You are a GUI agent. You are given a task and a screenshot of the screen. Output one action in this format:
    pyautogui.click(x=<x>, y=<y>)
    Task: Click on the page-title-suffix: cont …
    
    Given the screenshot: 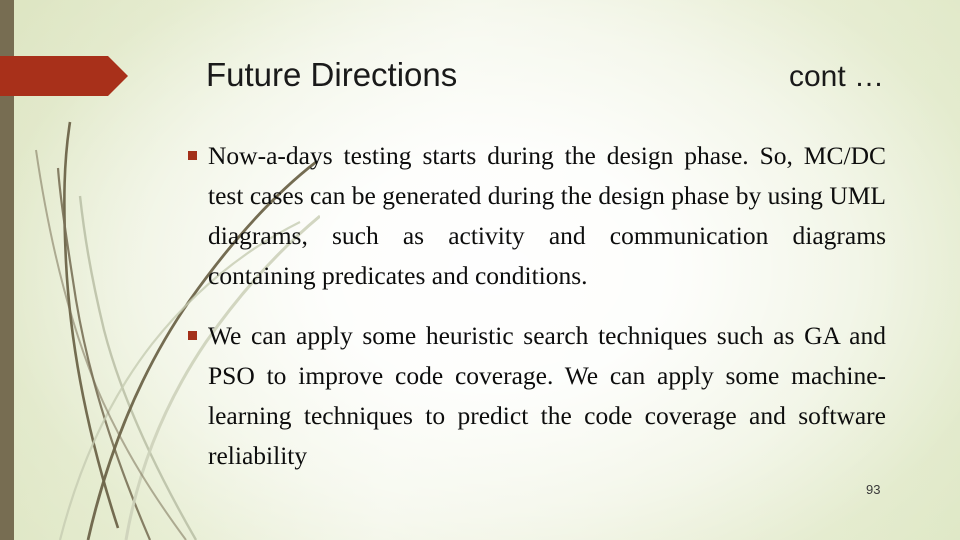 What is the action you would take?
    pyautogui.click(x=836, y=76)
    